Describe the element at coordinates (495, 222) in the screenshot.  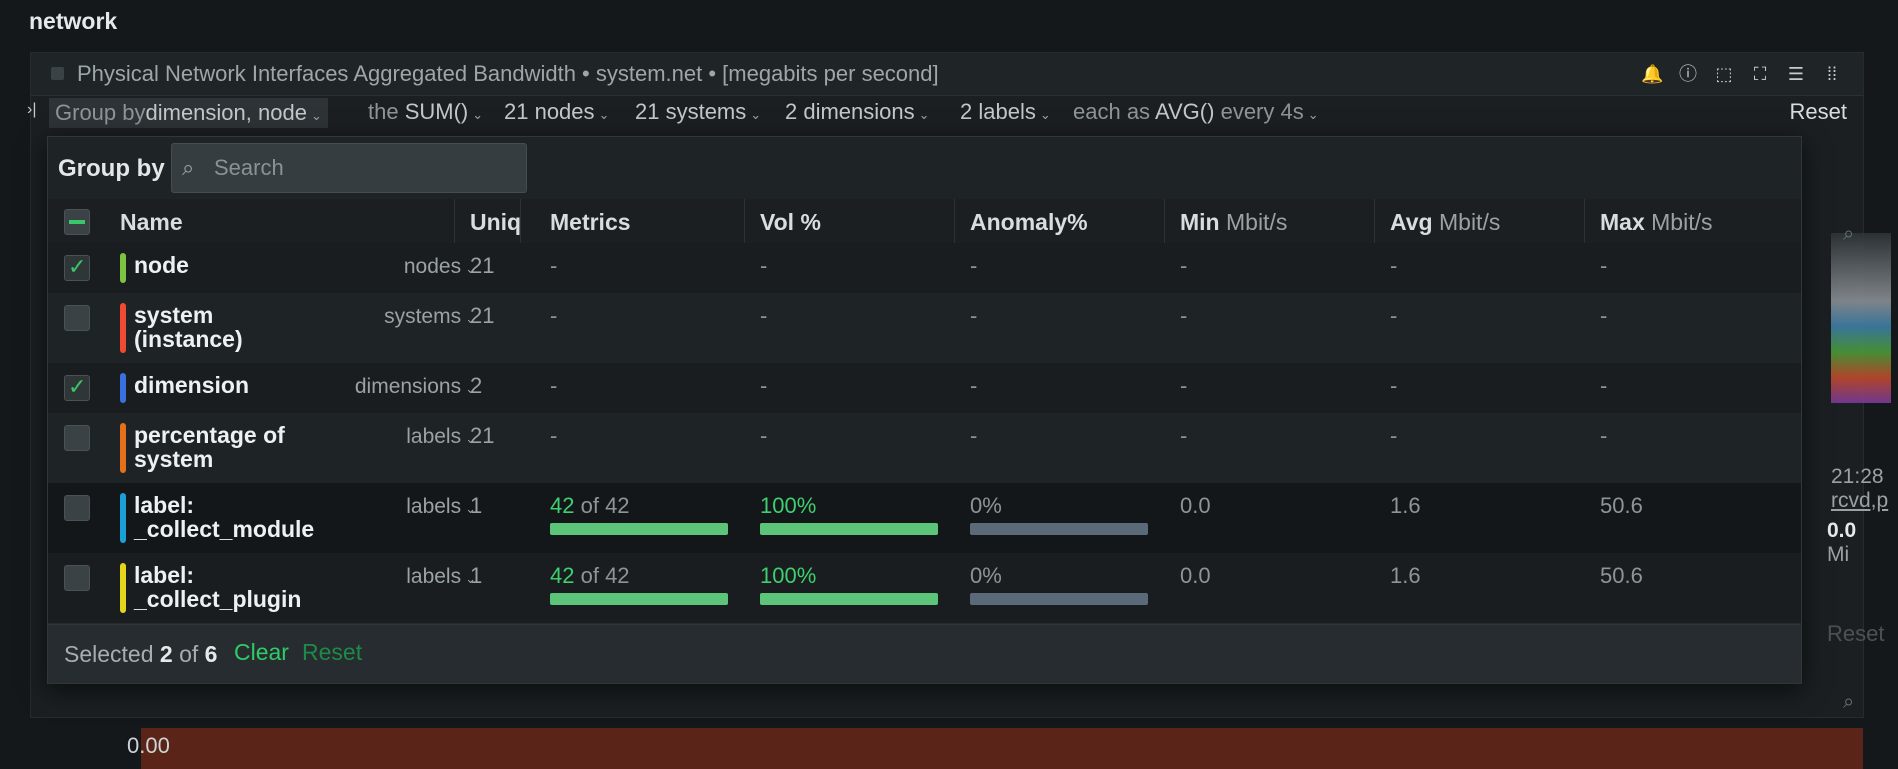
I see `column-uniq: Uniq` at that location.